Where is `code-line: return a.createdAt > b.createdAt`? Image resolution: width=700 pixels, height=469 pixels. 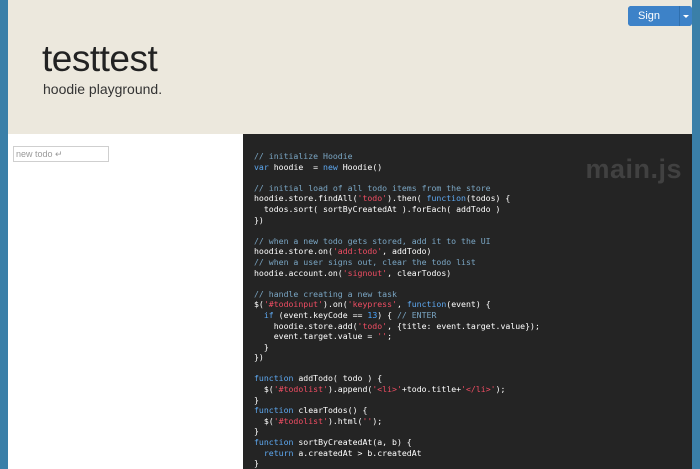
code-line: return a.createdAt > b.createdAt is located at coordinates (342, 452).